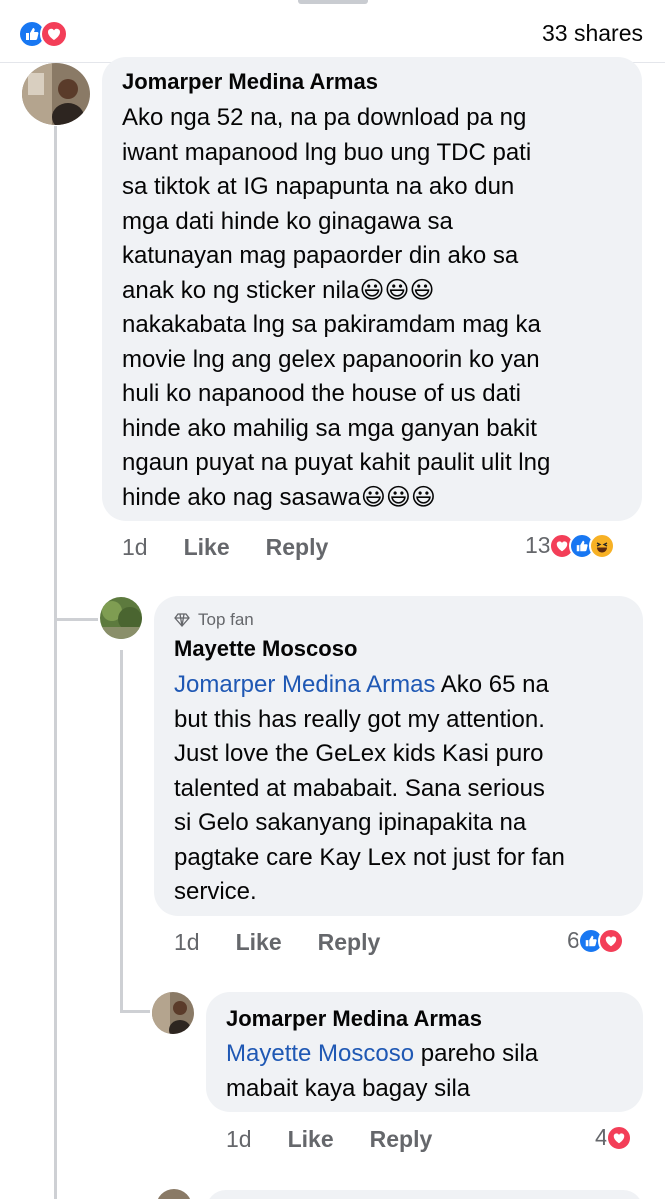 The height and width of the screenshot is (1199, 665). Describe the element at coordinates (359, 753) in the screenshot. I see `comment-line: Just love the GeLex kids Kasi puro` at that location.